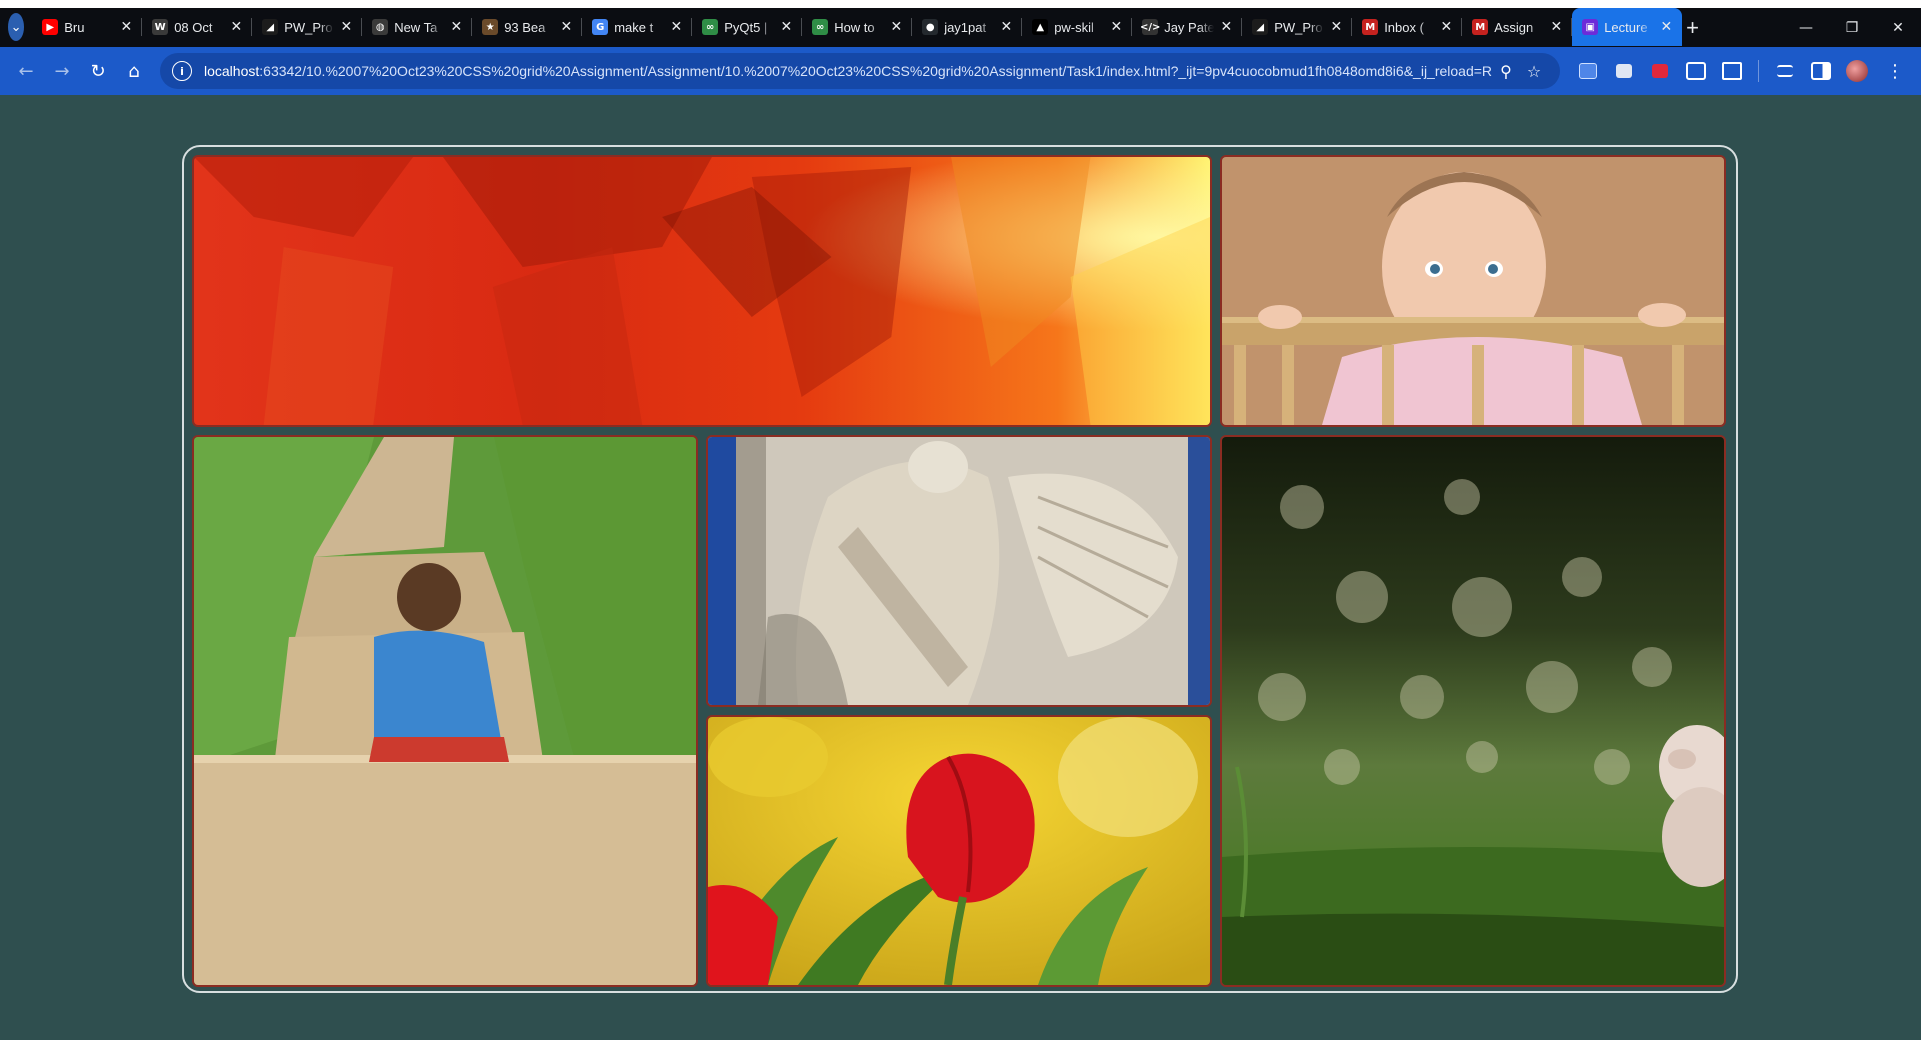 The height and width of the screenshot is (1041, 1921). I want to click on browser-tab: Gmake t ✕, so click(637, 27).